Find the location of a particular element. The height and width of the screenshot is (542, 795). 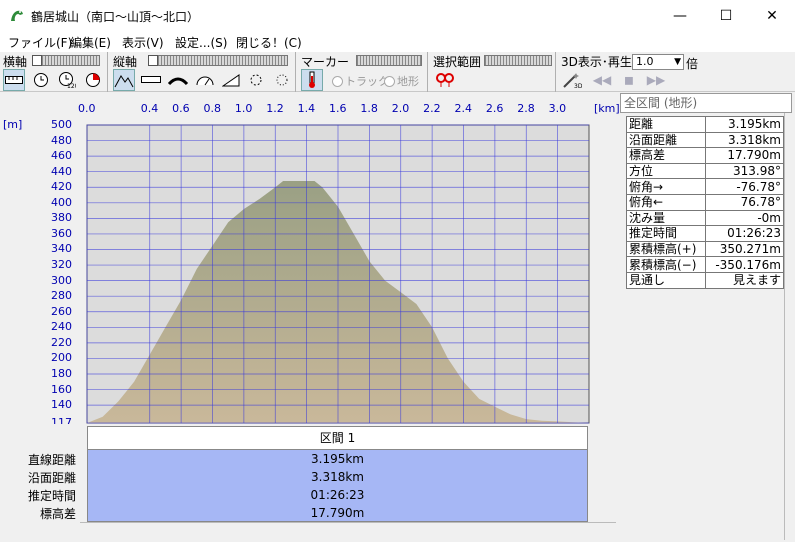

curved-ruler-button is located at coordinates (178, 80).